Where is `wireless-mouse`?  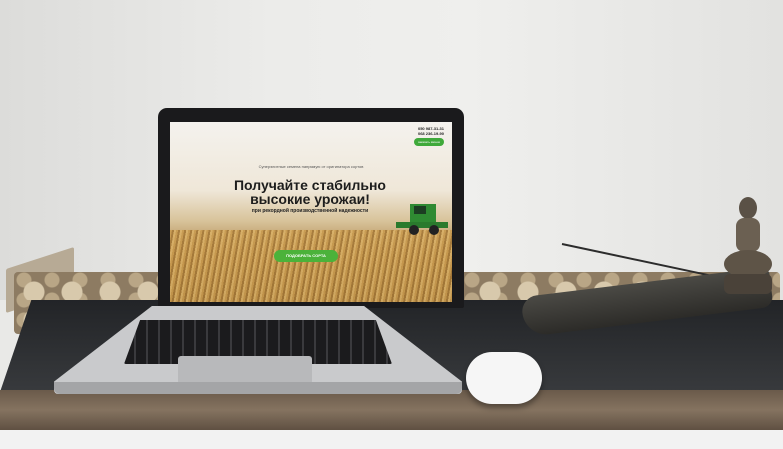
wireless-mouse is located at coordinates (504, 378).